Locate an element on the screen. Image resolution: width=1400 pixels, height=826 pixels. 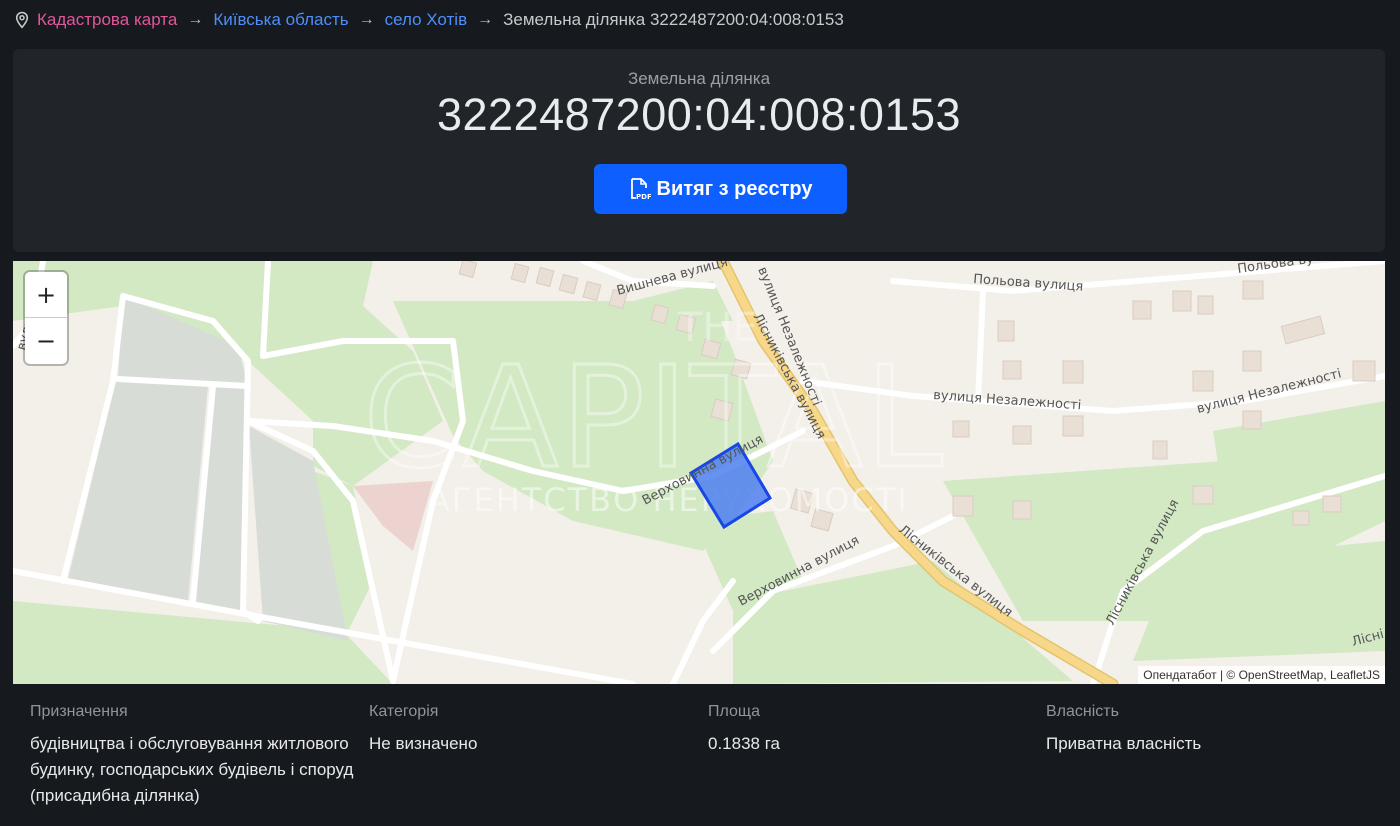
detail-label: Власність is located at coordinates (1082, 711).